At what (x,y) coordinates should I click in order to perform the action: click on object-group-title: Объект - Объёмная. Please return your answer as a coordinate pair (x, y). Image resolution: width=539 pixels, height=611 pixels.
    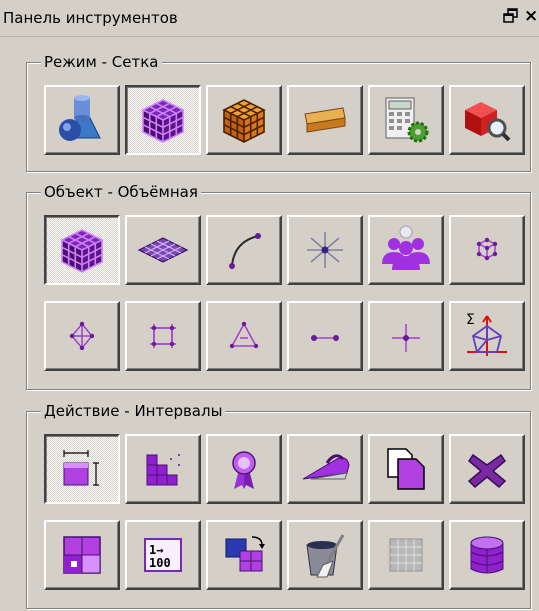
    Looking at the image, I should click on (121, 192).